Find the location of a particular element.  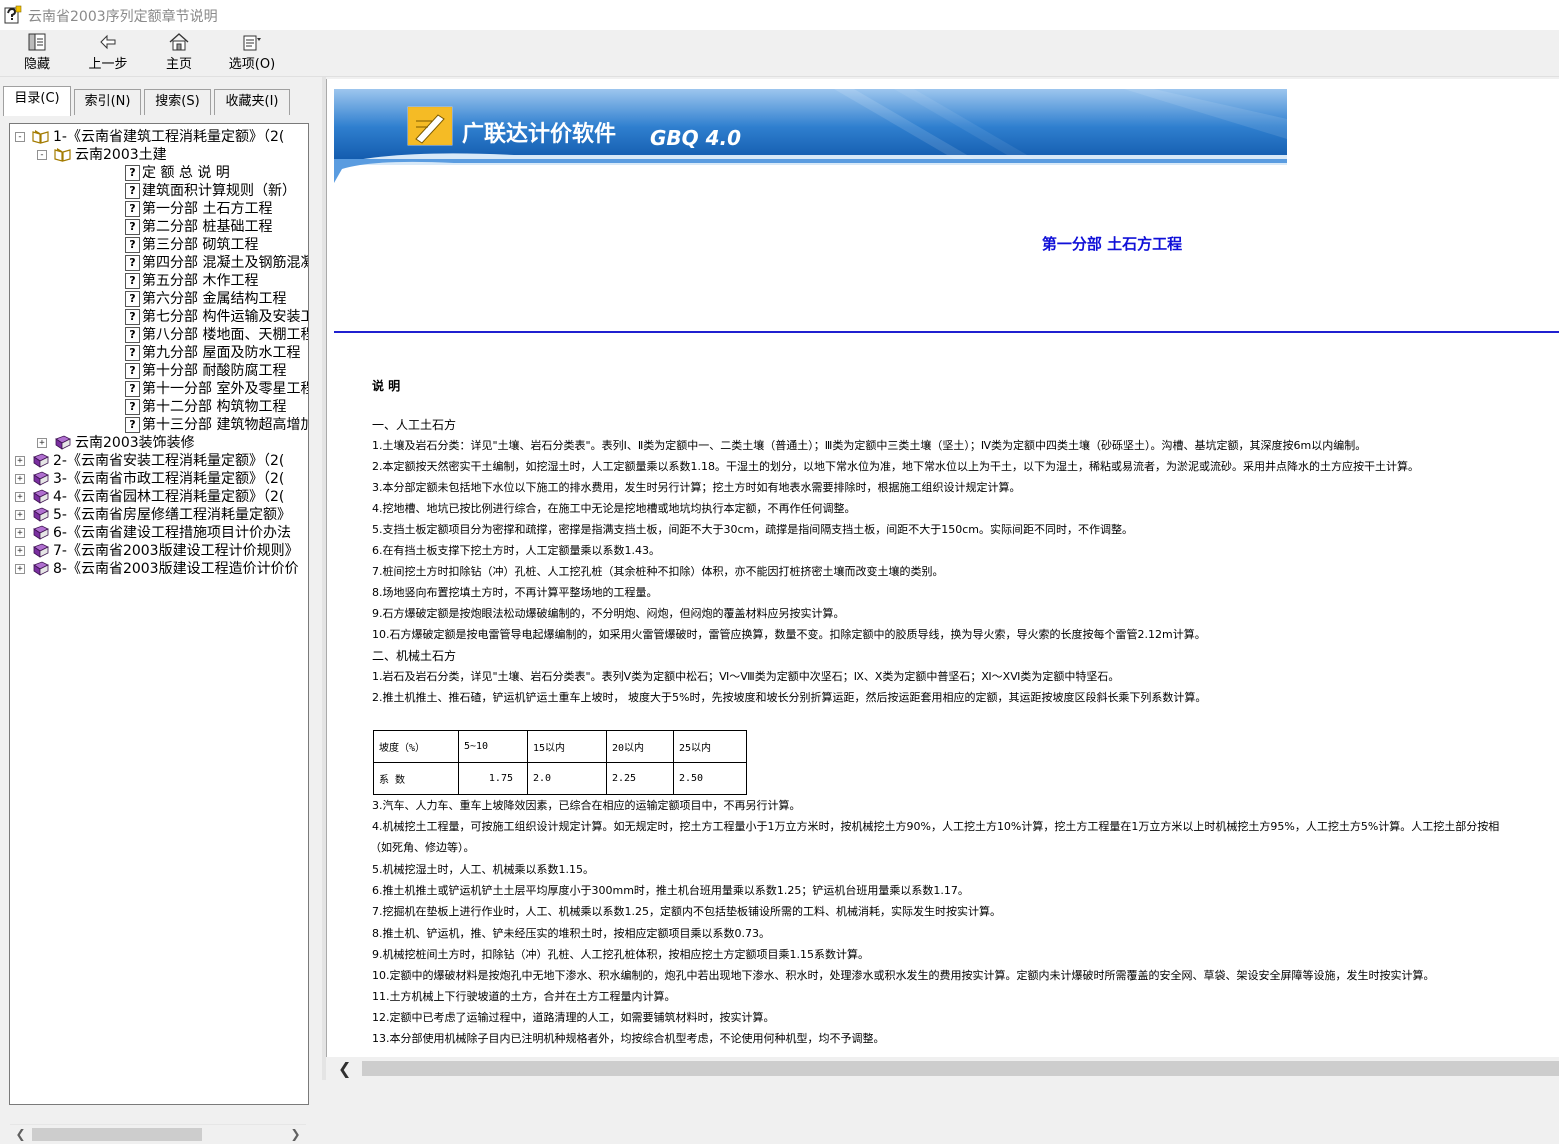

open-book-icon is located at coordinates (40, 137).